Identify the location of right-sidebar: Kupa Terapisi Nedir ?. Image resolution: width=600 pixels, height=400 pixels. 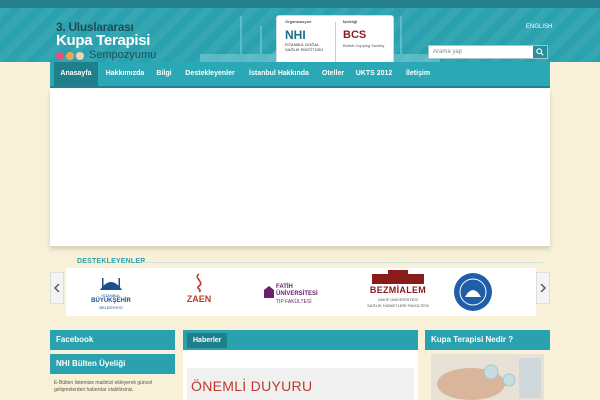
(487, 365).